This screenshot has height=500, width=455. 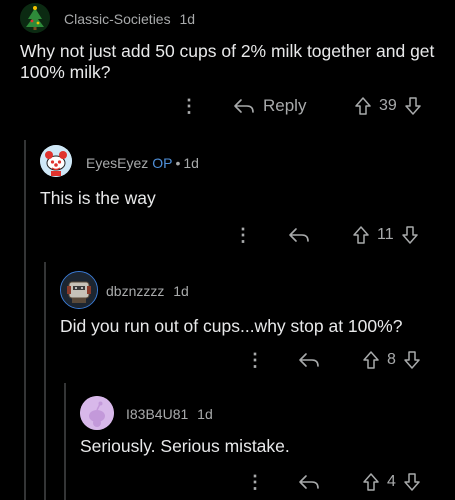 What do you see at coordinates (162, 163) in the screenshot?
I see `op-badge: OP` at bounding box center [162, 163].